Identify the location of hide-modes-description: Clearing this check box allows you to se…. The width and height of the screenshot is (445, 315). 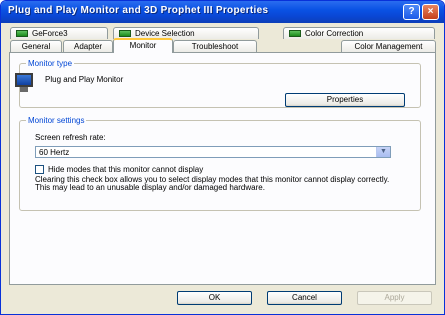
(212, 183).